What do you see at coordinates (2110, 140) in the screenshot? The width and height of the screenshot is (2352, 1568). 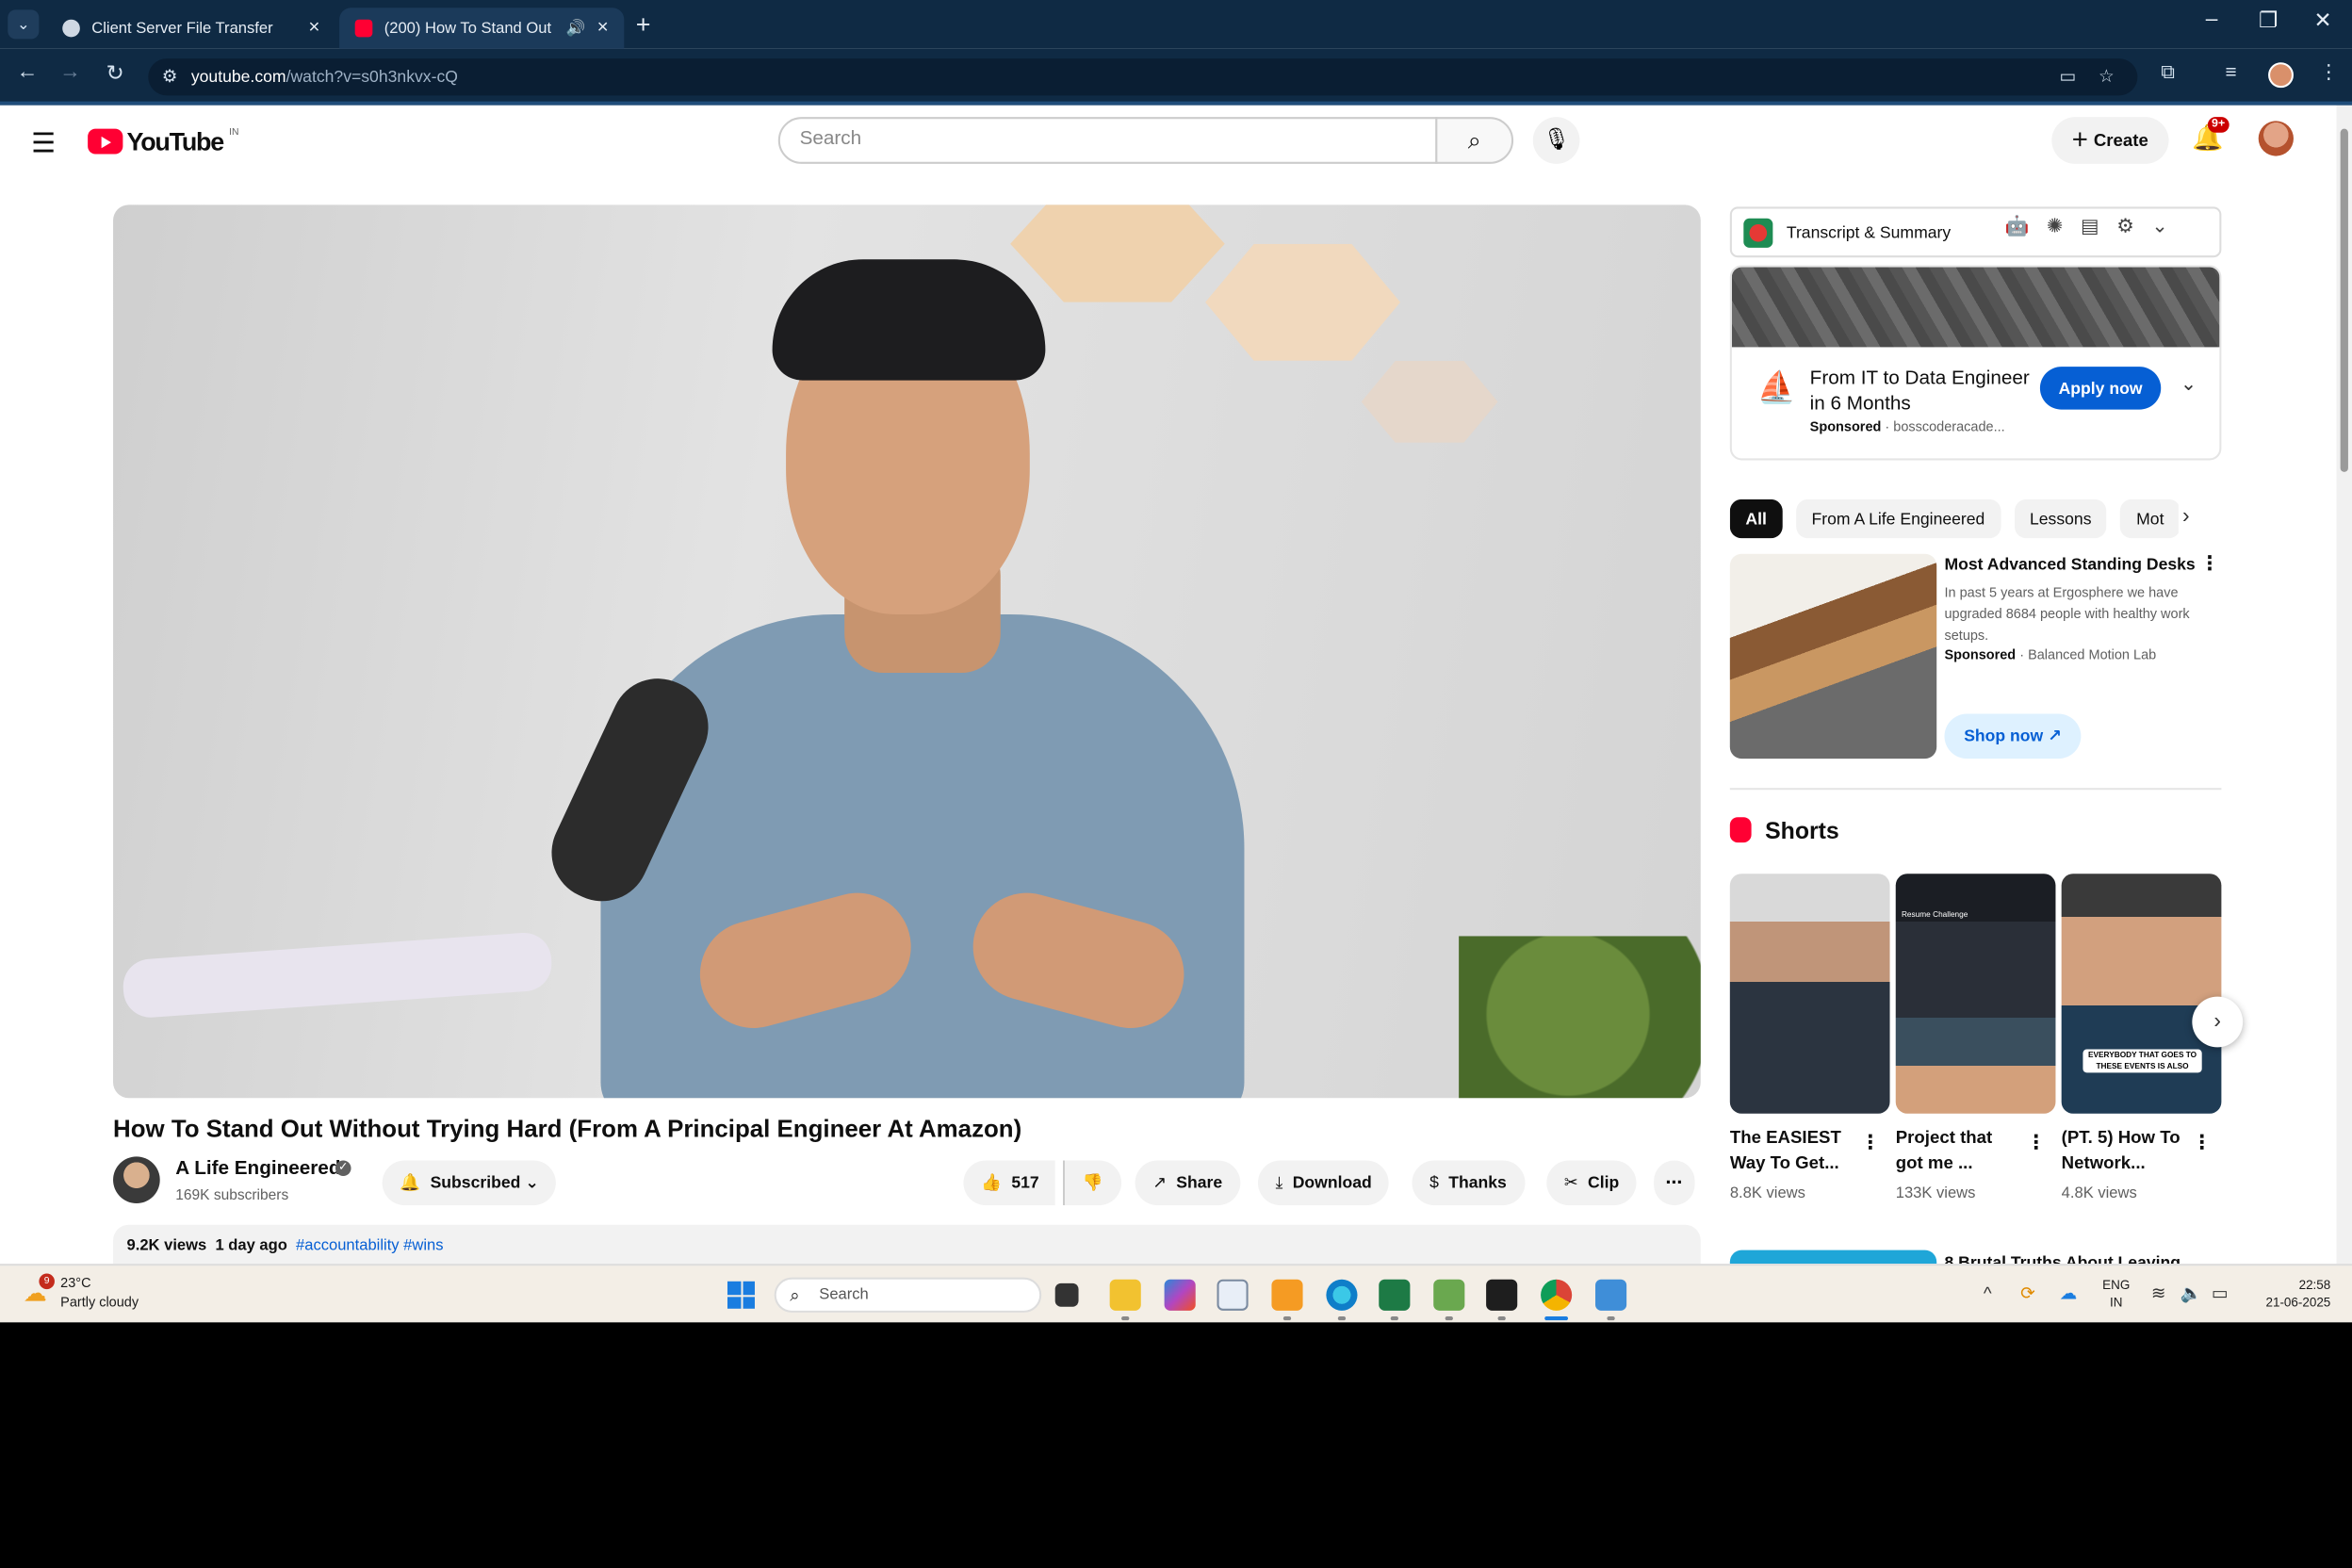 I see `create-button: ＋ Create` at bounding box center [2110, 140].